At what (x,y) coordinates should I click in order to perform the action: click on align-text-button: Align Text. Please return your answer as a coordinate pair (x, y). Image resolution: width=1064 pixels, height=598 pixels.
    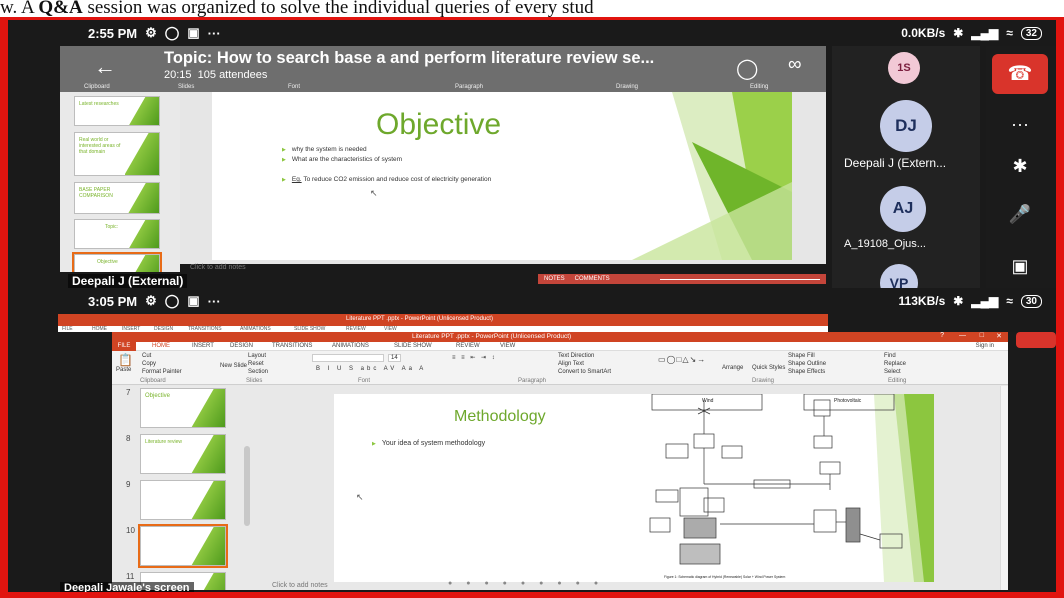
    Looking at the image, I should click on (571, 364).